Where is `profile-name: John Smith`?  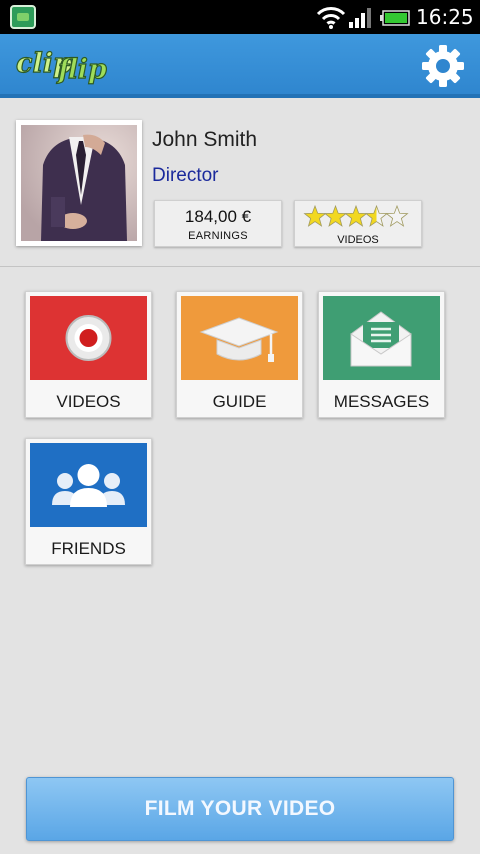
profile-name: John Smith is located at coordinates (205, 139).